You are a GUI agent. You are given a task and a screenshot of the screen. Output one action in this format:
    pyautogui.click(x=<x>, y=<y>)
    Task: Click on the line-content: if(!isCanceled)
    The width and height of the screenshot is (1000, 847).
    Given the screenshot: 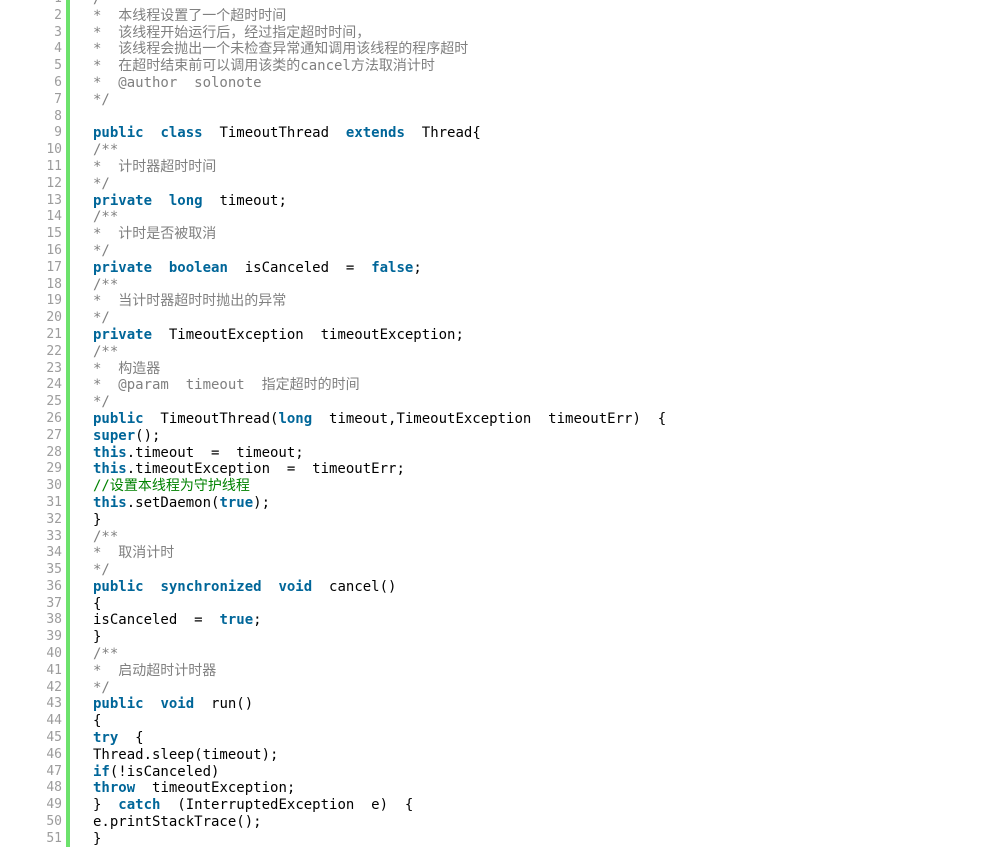 What is the action you would take?
    pyautogui.click(x=156, y=772)
    